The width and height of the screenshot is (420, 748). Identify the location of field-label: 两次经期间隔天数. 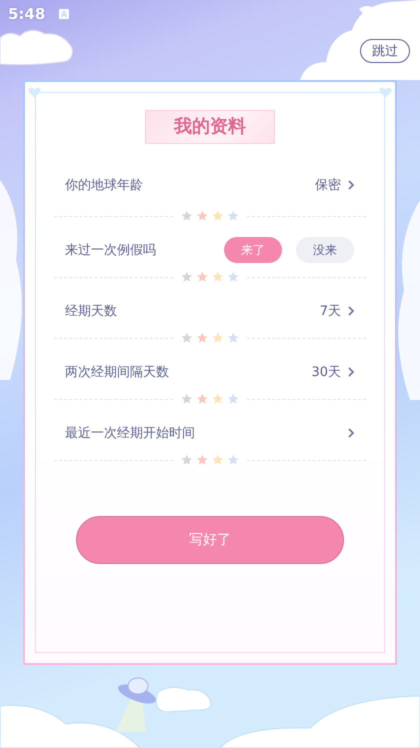
(117, 372).